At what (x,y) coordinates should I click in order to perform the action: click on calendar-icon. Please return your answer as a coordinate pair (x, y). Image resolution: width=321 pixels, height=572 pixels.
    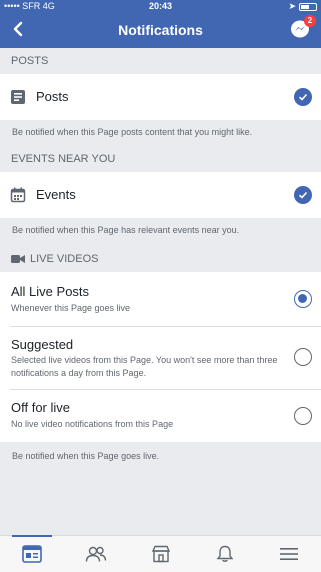
    Looking at the image, I should click on (18, 195).